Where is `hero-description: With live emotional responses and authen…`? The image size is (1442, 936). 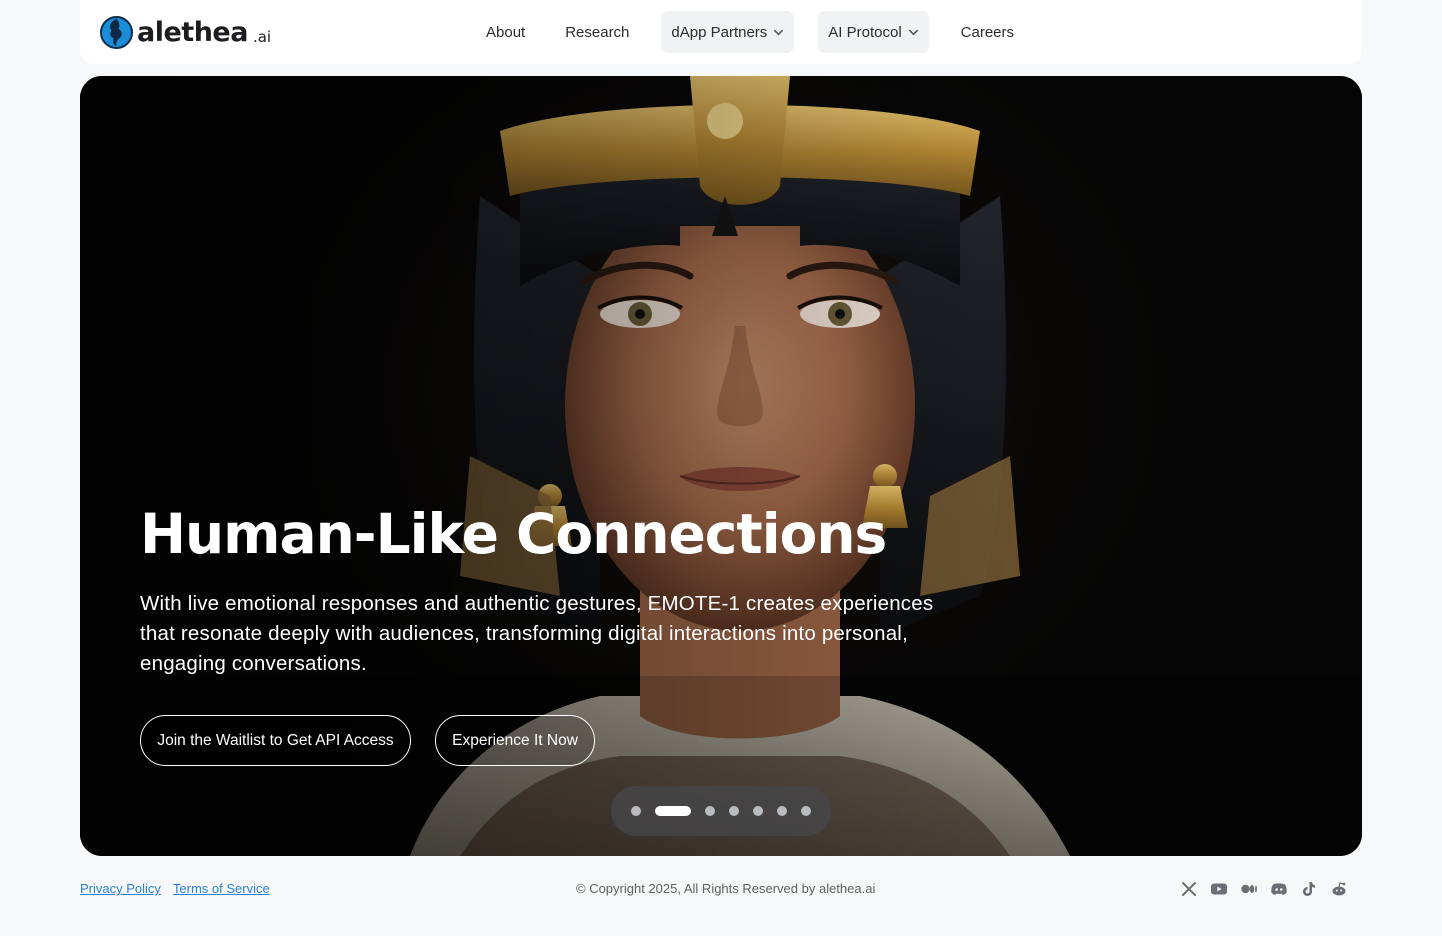 hero-description: With live emotional responses and authen… is located at coordinates (537, 633).